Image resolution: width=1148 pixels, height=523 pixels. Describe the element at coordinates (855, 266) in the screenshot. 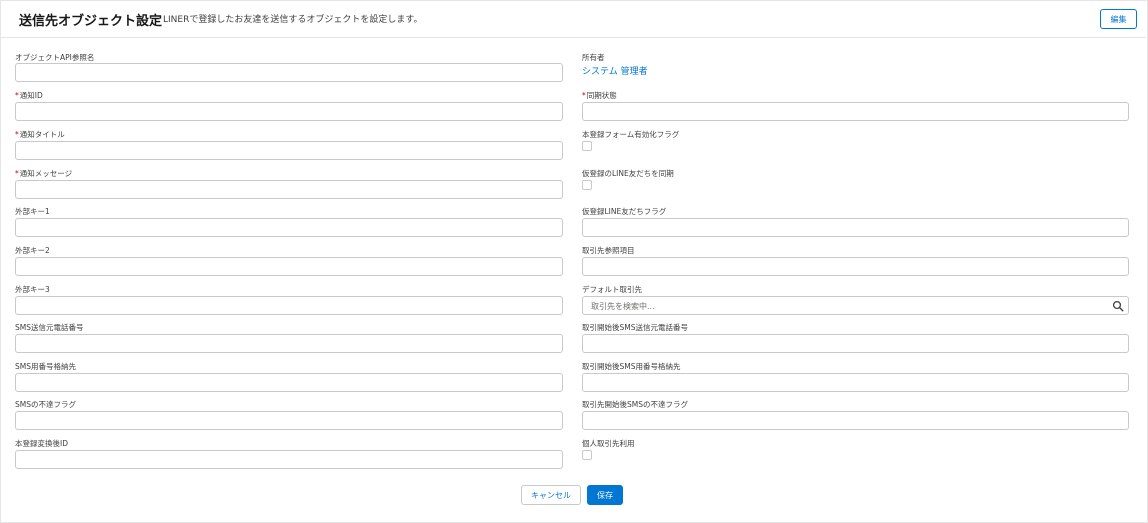

I see `account-ref-input` at that location.